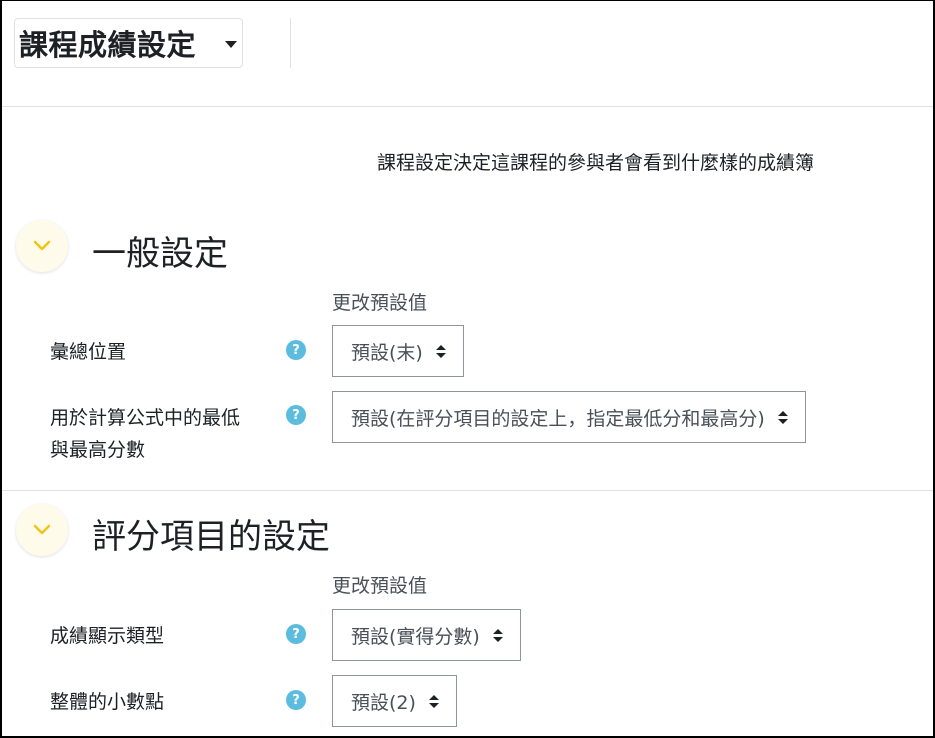 The height and width of the screenshot is (738, 935). What do you see at coordinates (415, 636) in the screenshot?
I see `display-type-value: 預設(實得分數)` at bounding box center [415, 636].